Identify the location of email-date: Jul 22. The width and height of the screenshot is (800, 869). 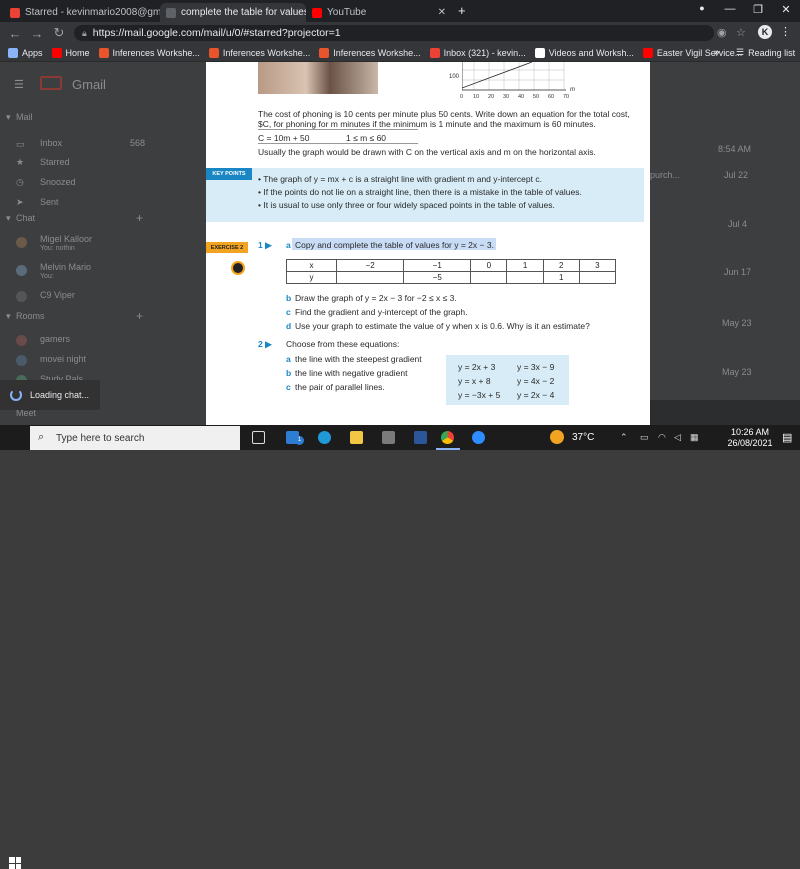
(736, 175).